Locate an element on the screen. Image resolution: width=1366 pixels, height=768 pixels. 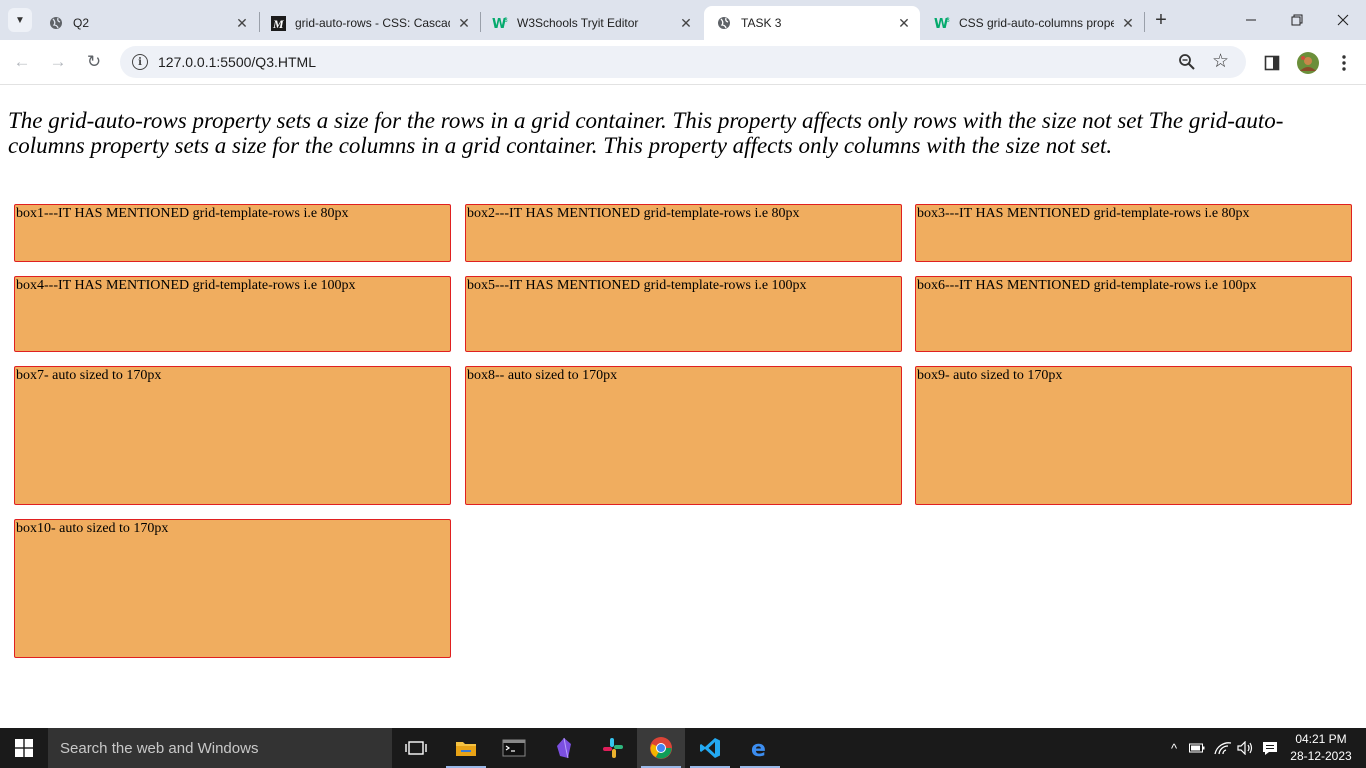
reload-button: ↻ is located at coordinates (94, 62).